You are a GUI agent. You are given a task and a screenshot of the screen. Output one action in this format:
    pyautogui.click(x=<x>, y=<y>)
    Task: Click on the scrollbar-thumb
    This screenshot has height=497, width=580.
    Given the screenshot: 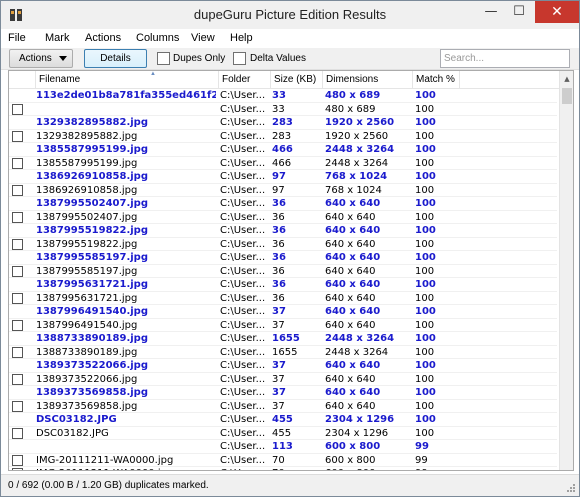 What is the action you would take?
    pyautogui.click(x=567, y=96)
    